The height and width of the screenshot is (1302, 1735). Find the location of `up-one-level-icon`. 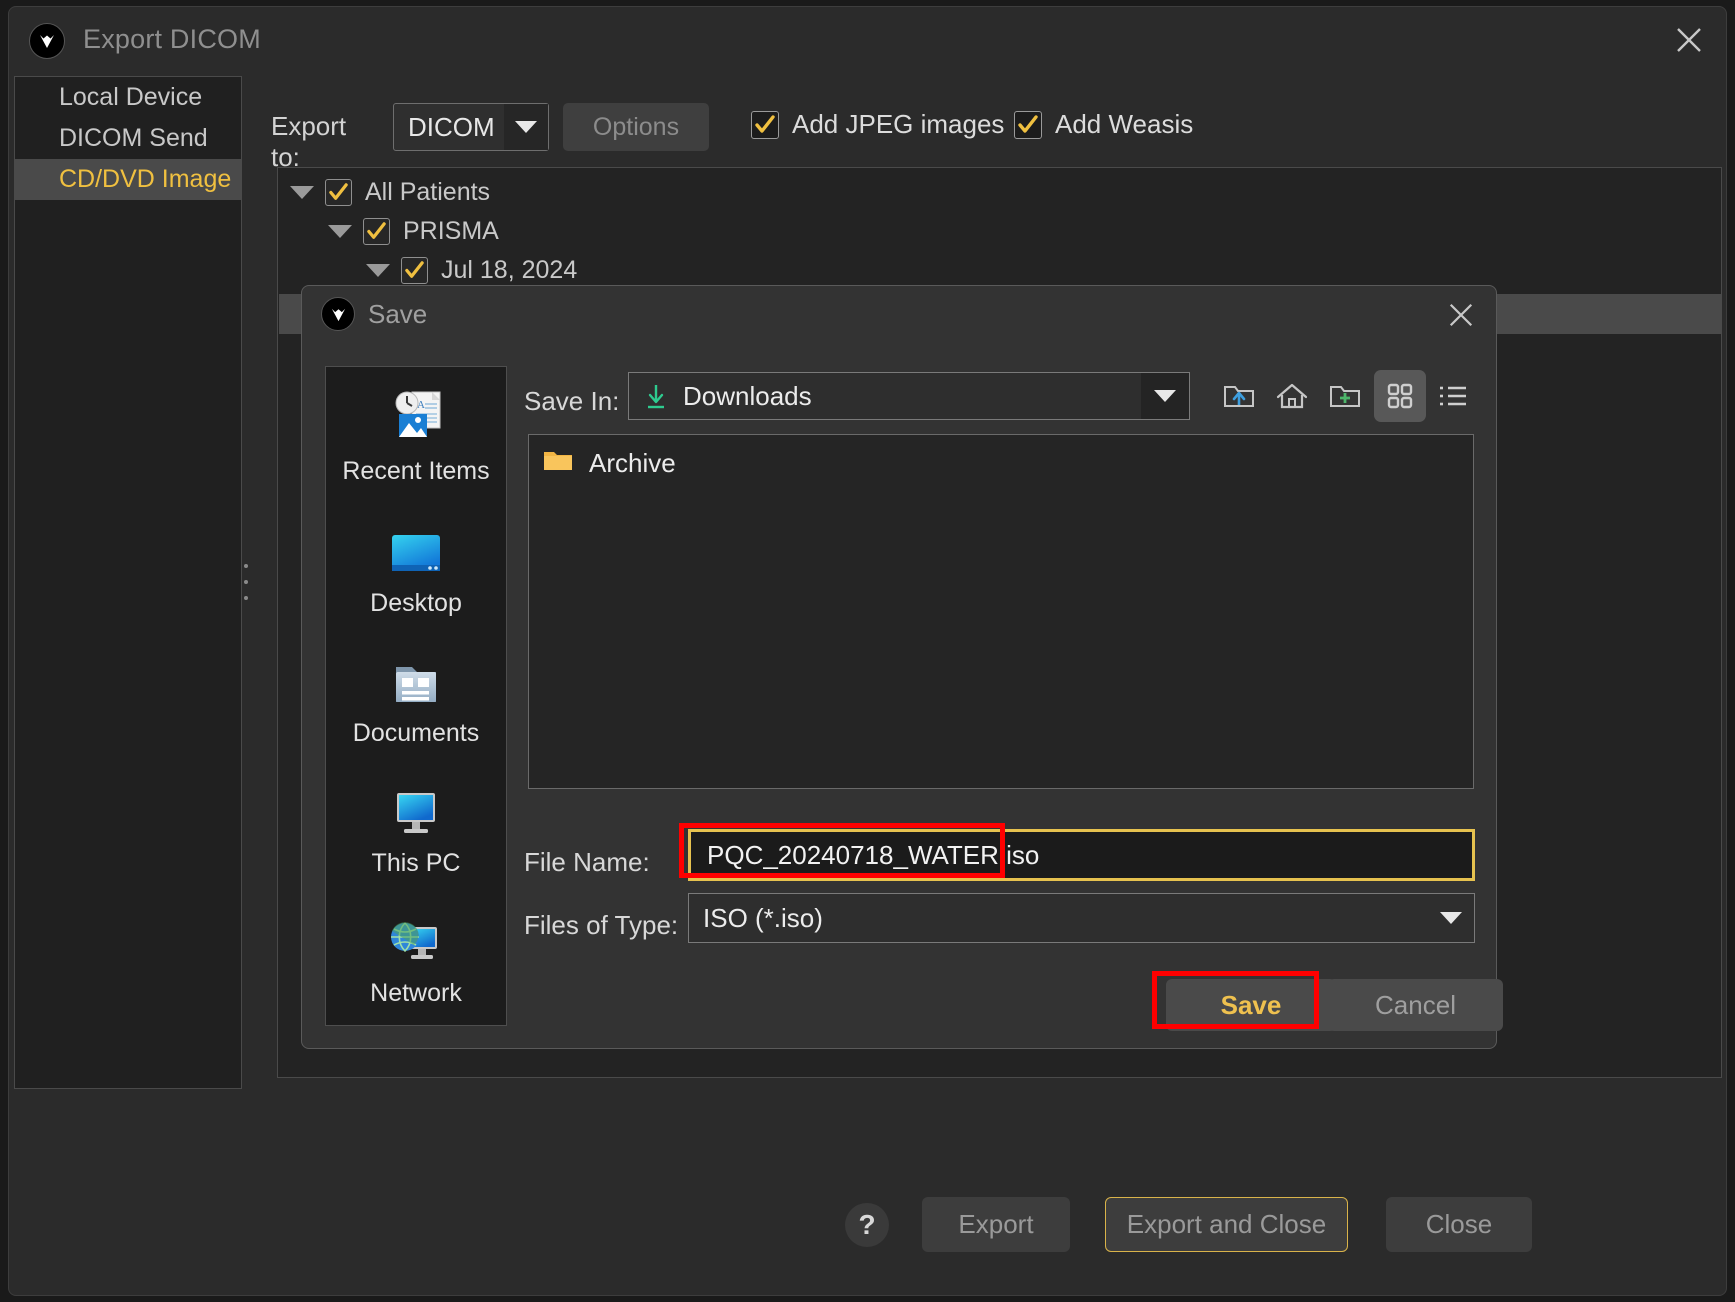

up-one-level-icon is located at coordinates (1239, 396).